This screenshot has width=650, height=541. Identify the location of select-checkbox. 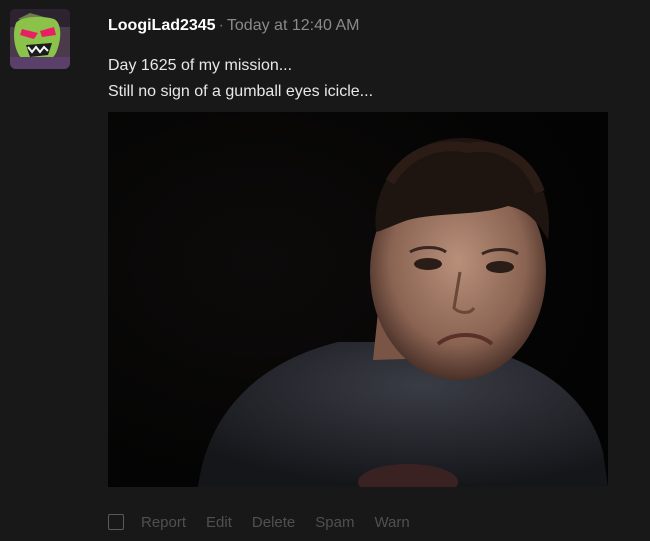
(116, 522).